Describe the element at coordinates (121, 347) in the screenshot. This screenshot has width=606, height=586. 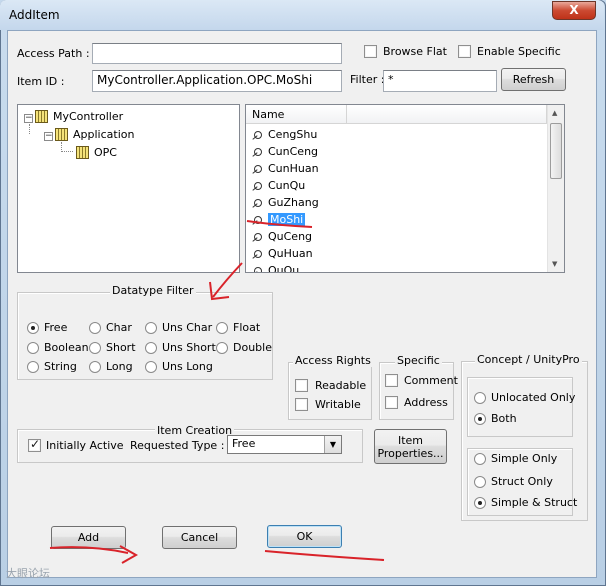
I see `datatype-radio-label: Short` at that location.